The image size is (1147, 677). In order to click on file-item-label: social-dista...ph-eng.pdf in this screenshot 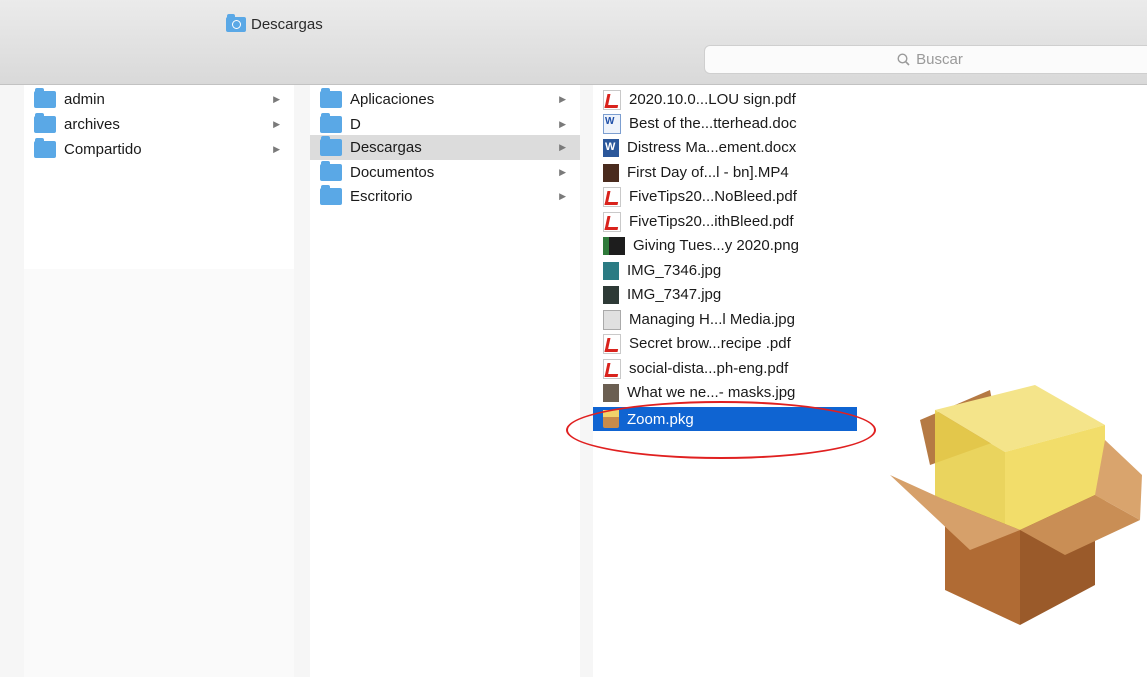, I will do `click(709, 368)`.